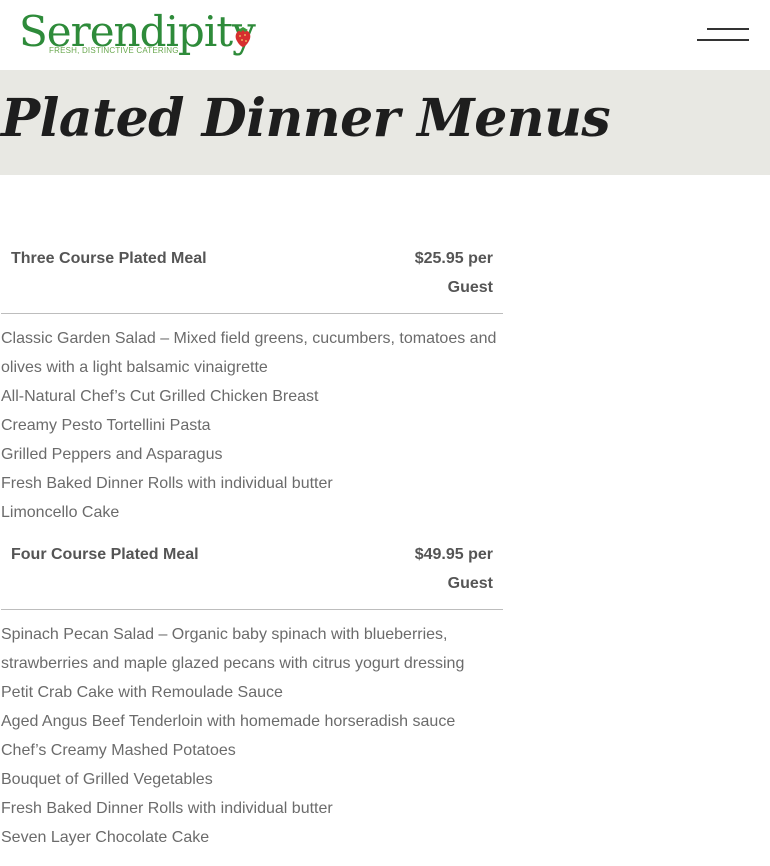  What do you see at coordinates (728, 29) in the screenshot?
I see `menu-line-top` at bounding box center [728, 29].